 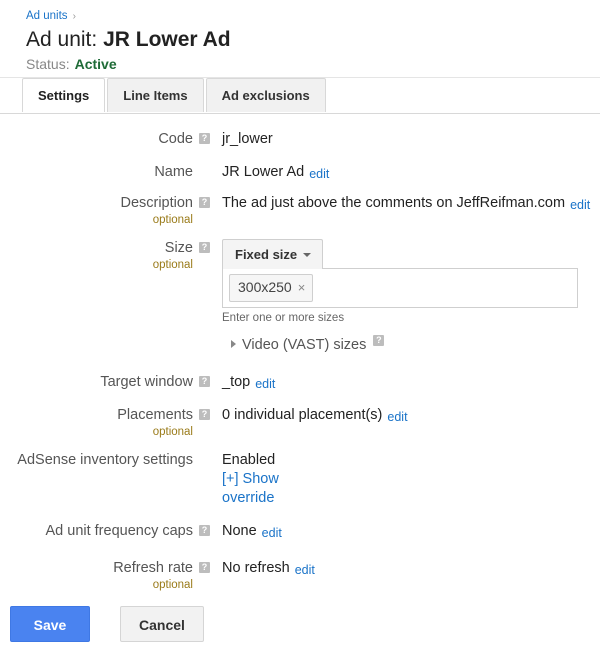 I want to click on status-row: Status: Active, so click(x=313, y=64).